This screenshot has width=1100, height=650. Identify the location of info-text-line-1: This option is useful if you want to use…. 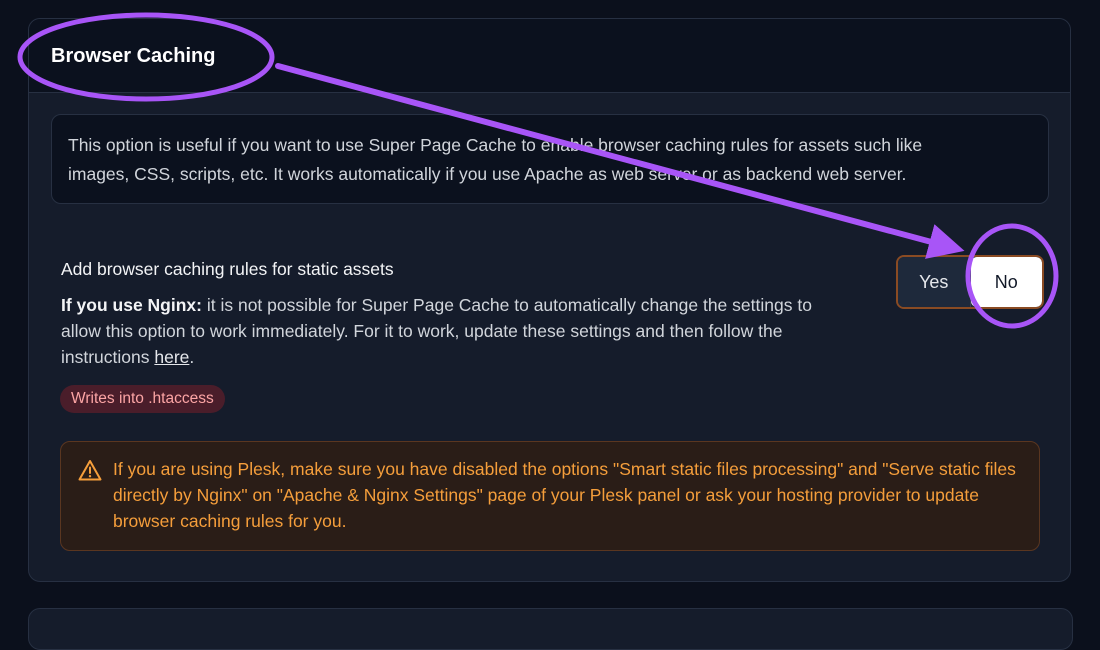
(495, 145).